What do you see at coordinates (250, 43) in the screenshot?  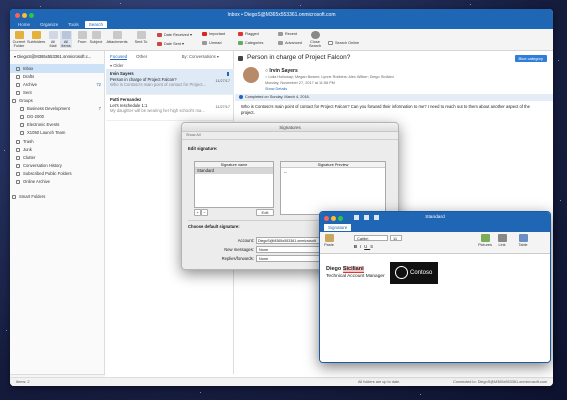 I see `categories-button: Categories` at bounding box center [250, 43].